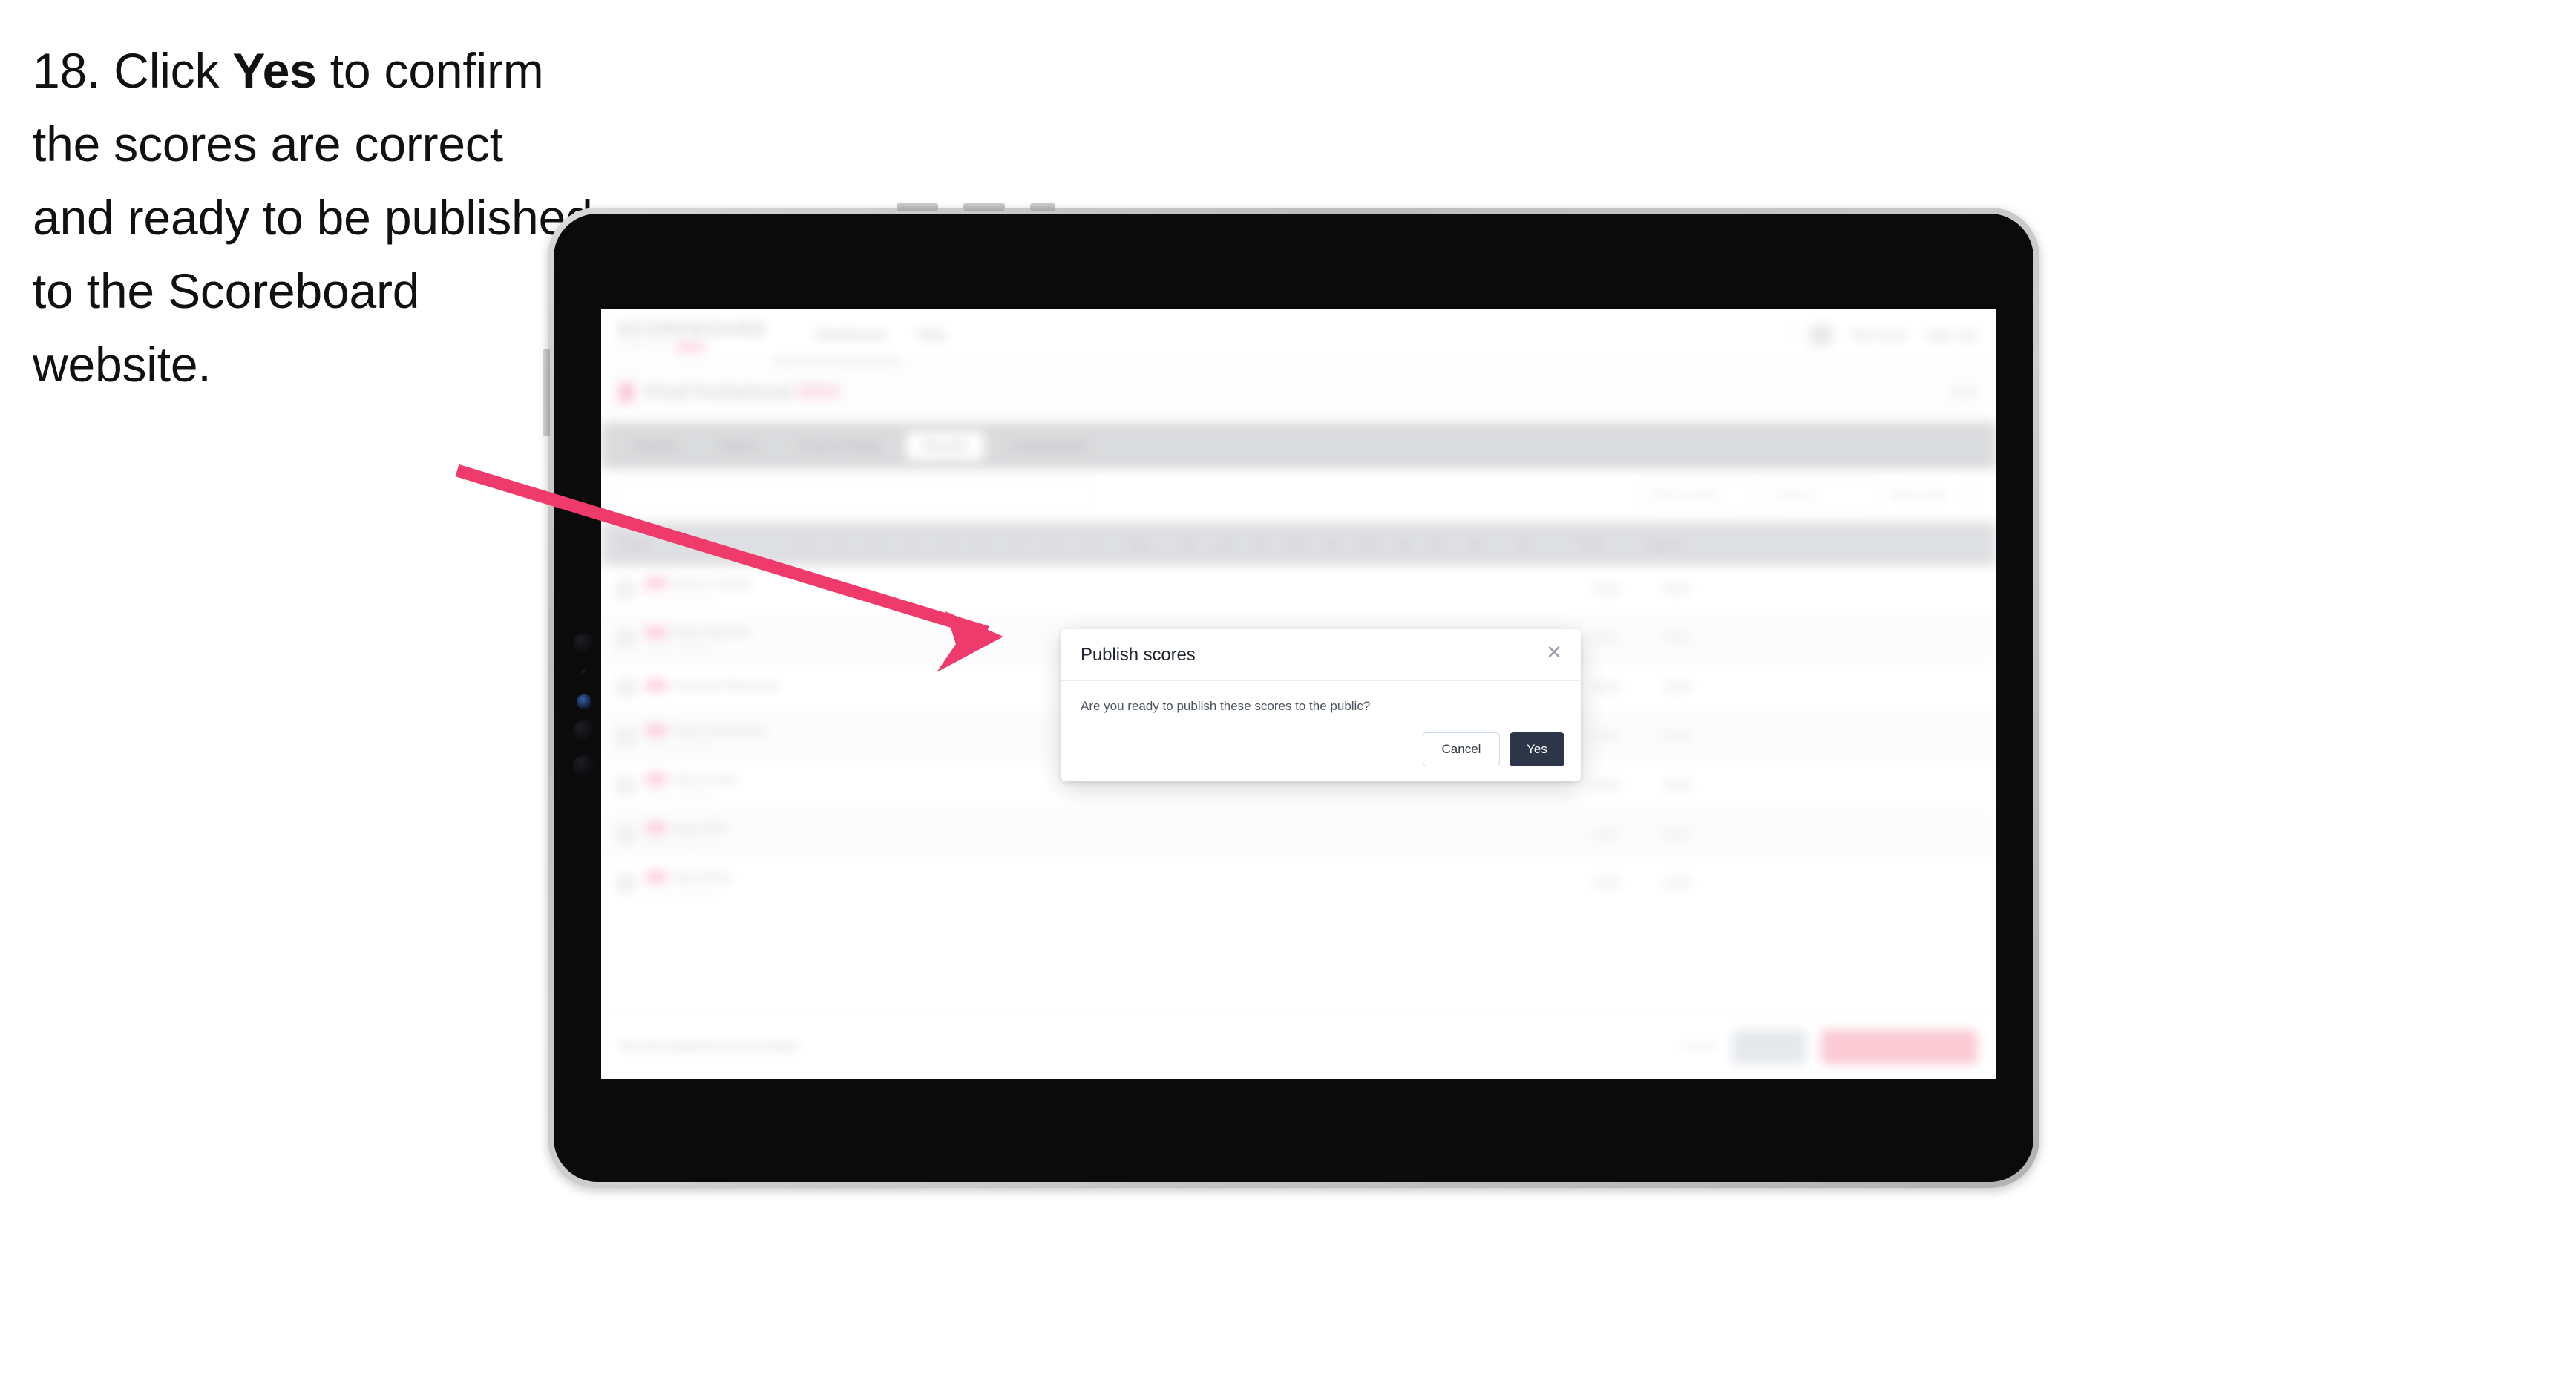 This screenshot has height=1386, width=2576. Describe the element at coordinates (1537, 749) in the screenshot. I see `yes-button: Yes` at that location.